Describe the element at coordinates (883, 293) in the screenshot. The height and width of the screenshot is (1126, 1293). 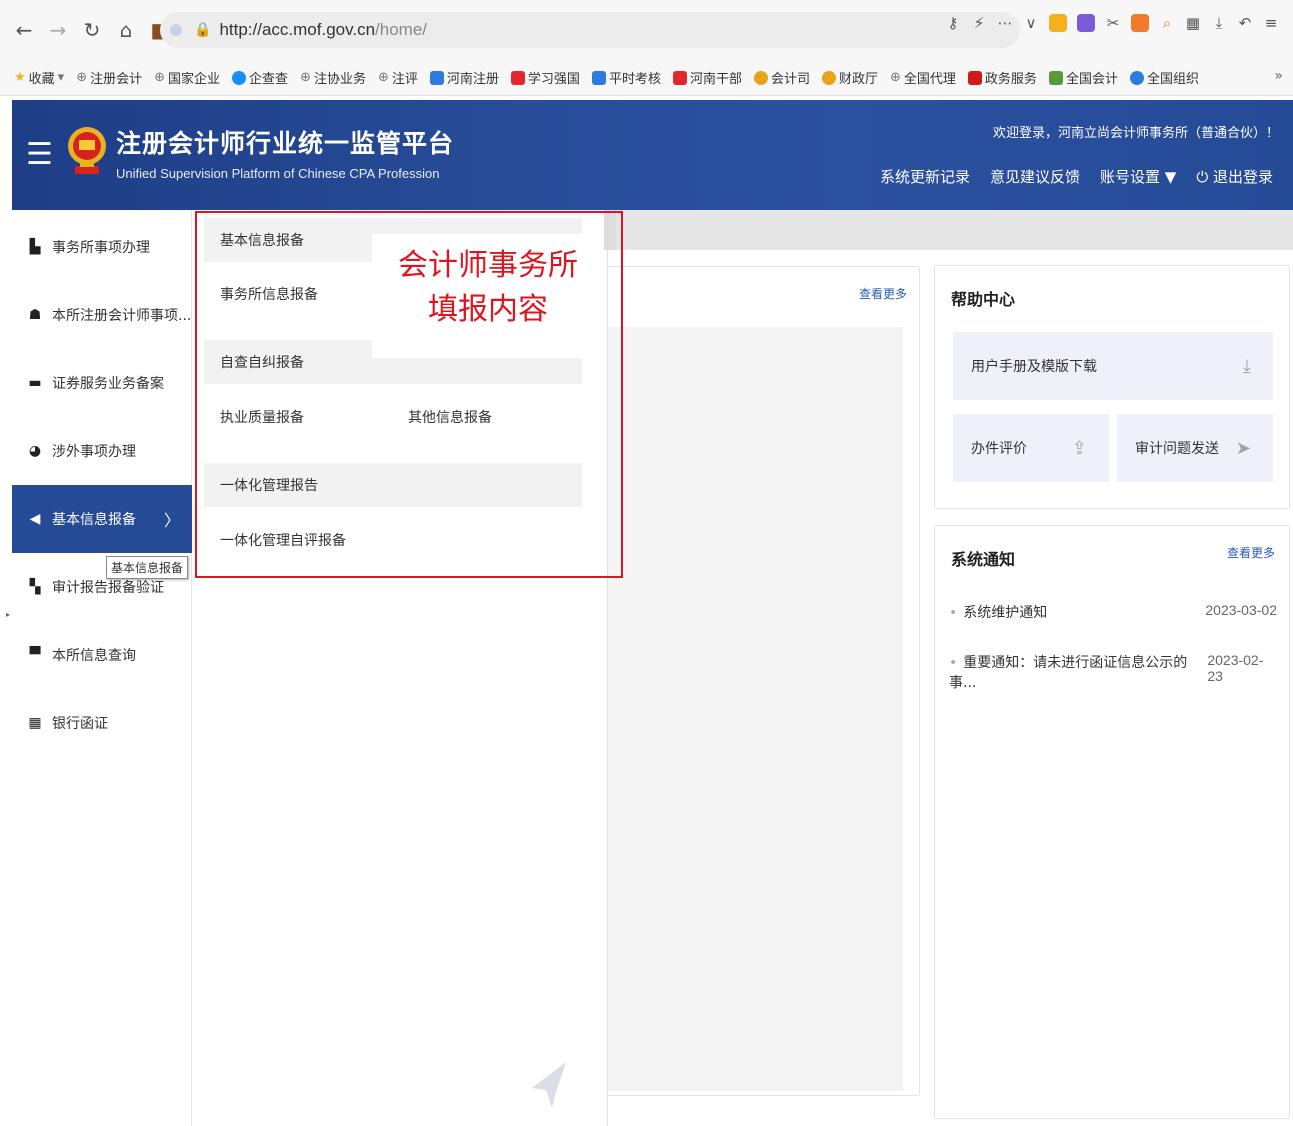
I see `main-more-link: 查看更多` at that location.